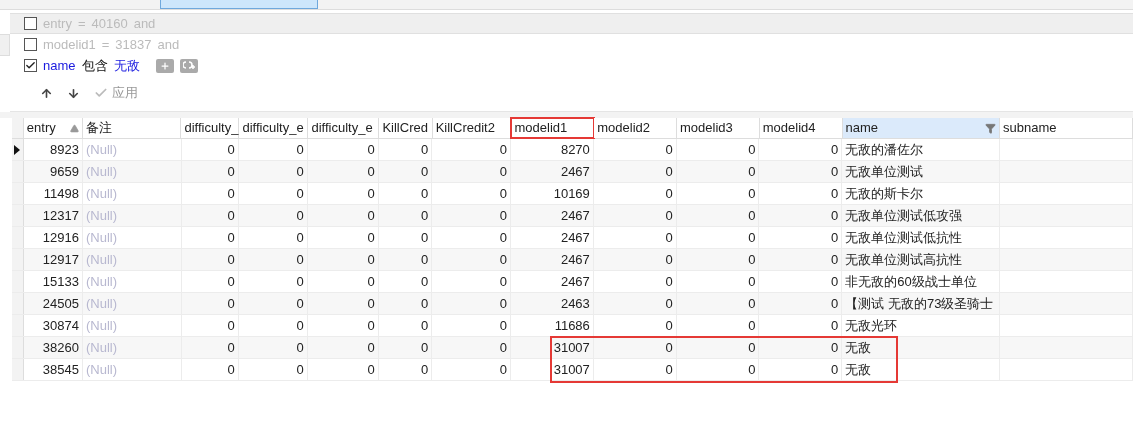  I want to click on table-cell: 无敌的潘佐尔, so click(921, 149).